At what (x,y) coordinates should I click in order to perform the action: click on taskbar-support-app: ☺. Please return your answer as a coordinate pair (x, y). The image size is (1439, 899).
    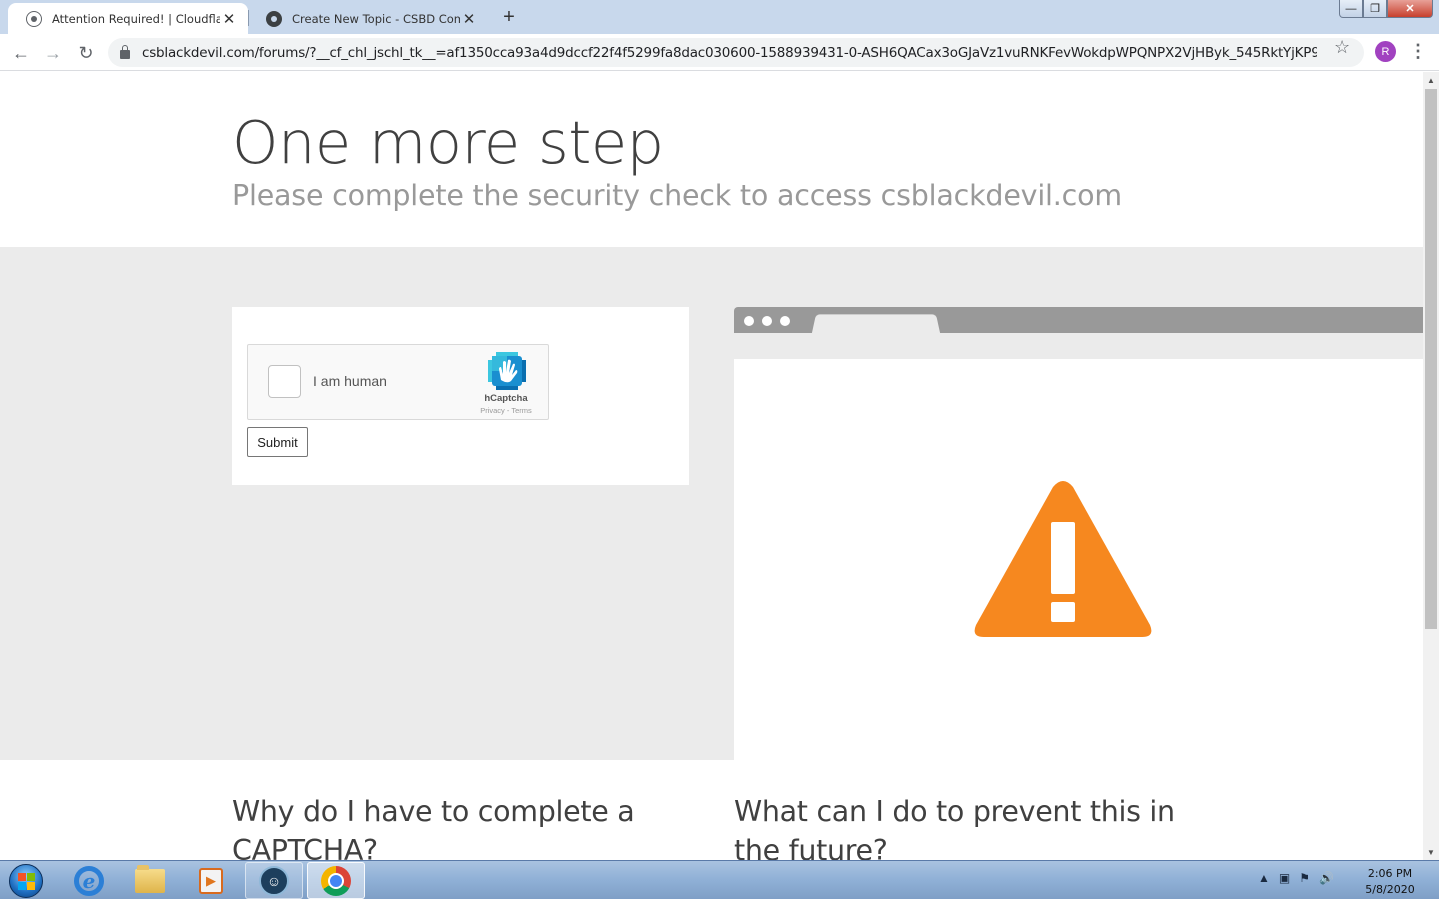
    Looking at the image, I should click on (274, 880).